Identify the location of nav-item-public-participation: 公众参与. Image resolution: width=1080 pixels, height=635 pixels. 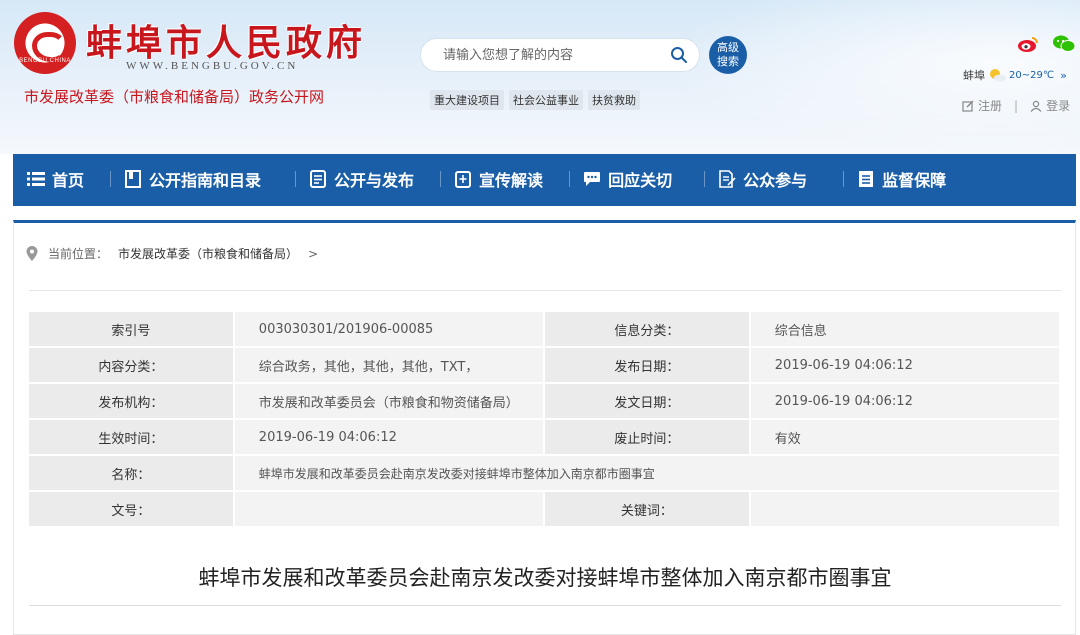
(762, 179).